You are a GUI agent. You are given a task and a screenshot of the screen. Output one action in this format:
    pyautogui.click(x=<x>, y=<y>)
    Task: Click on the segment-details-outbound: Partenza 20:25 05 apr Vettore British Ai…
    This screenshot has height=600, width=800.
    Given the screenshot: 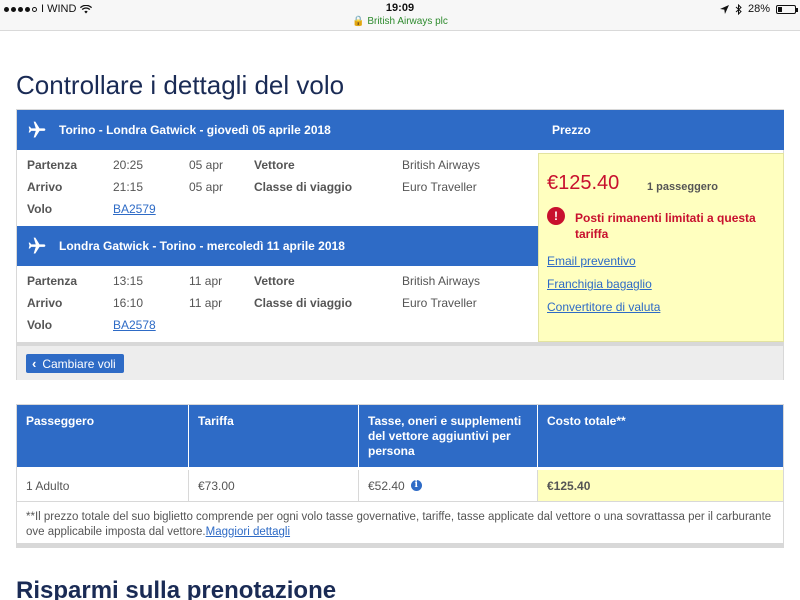 What is the action you would take?
    pyautogui.click(x=277, y=188)
    